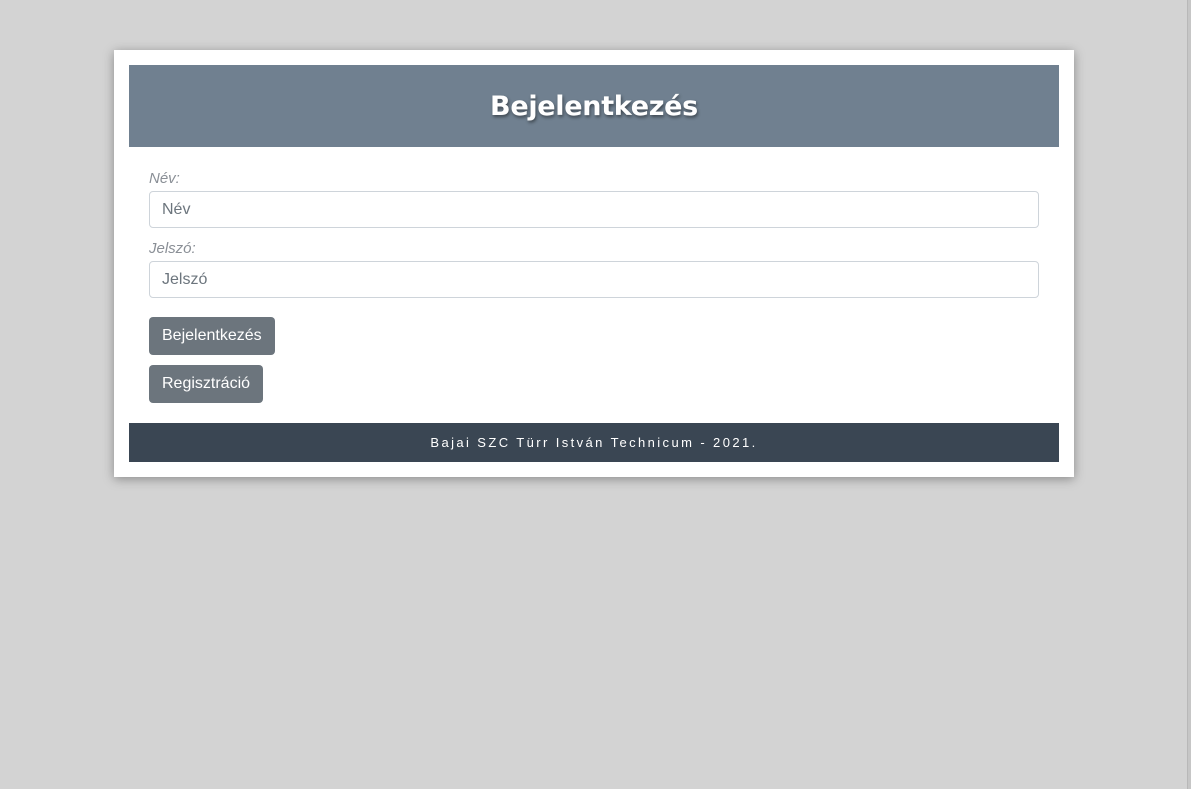 The image size is (1191, 789). Describe the element at coordinates (172, 248) in the screenshot. I see `password-label: Jelszó:` at that location.